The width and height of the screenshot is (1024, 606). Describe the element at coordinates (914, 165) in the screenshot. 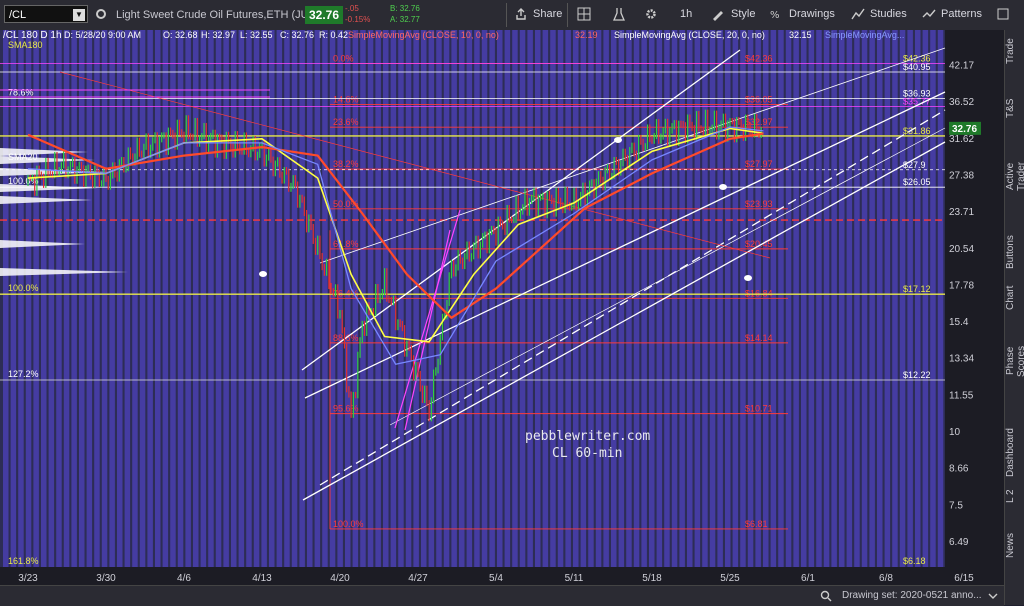

I see `level-price-label: $27.9` at that location.